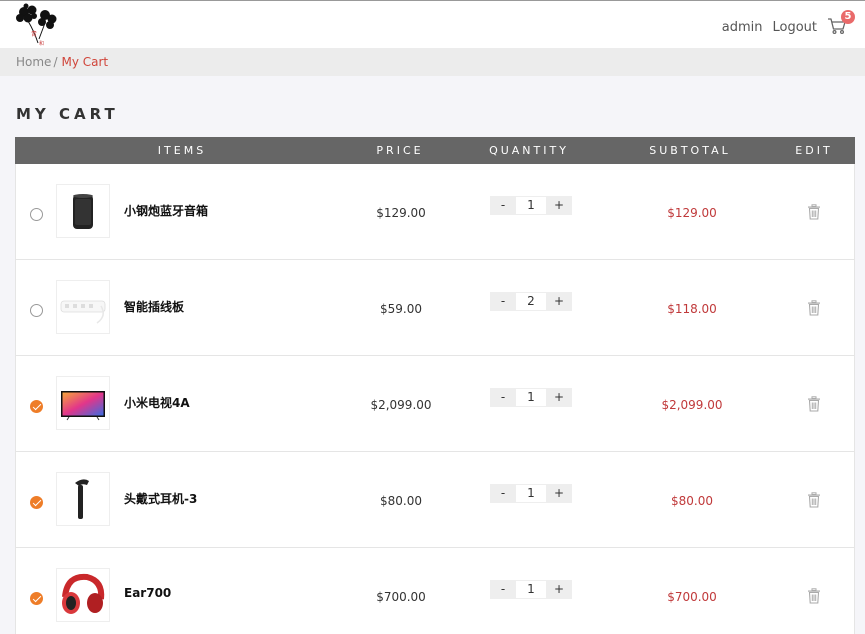  Describe the element at coordinates (154, 306) in the screenshot. I see `product-name: 智能插线板` at that location.